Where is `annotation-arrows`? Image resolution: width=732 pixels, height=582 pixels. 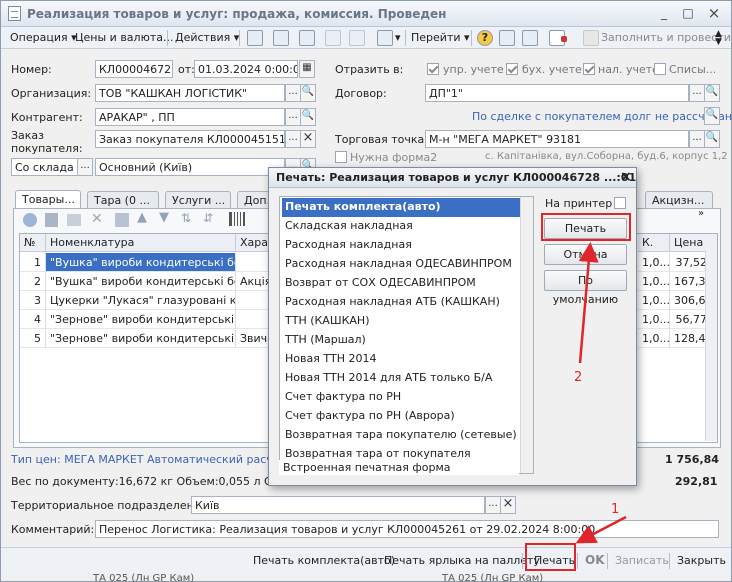
annotation-arrows is located at coordinates (601, 393).